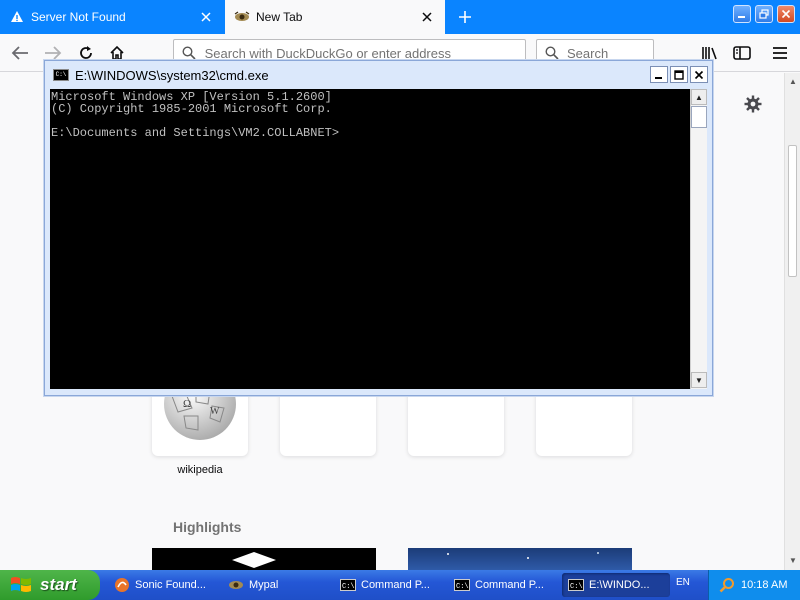 The height and width of the screenshot is (600, 800). Describe the element at coordinates (21, 584) in the screenshot. I see `windows-flag-icon` at that location.